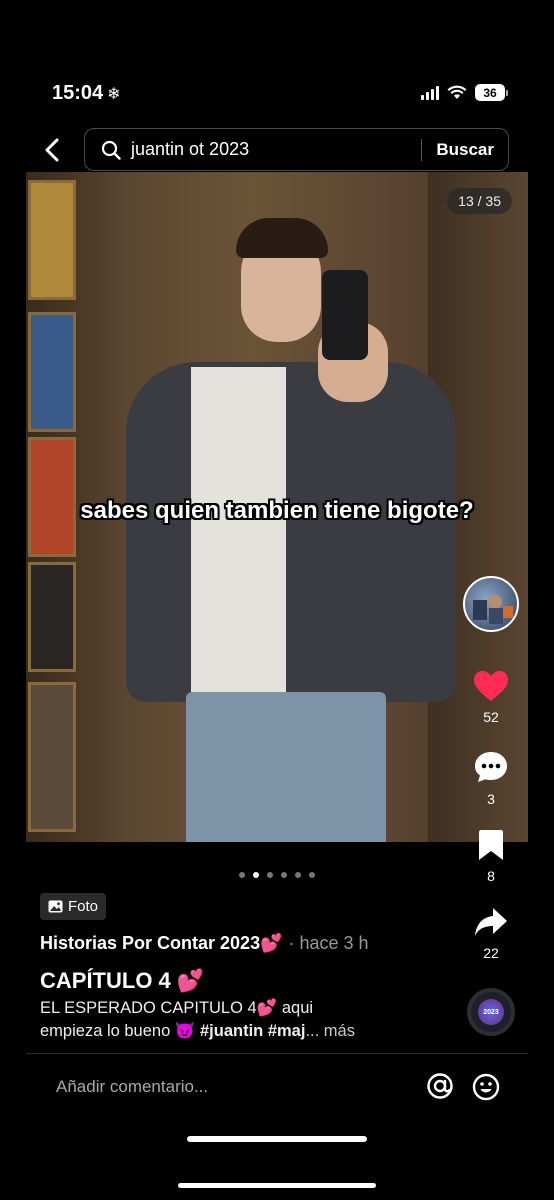 Image resolution: width=554 pixels, height=1200 pixels. I want to click on creator-avatar, so click(491, 604).